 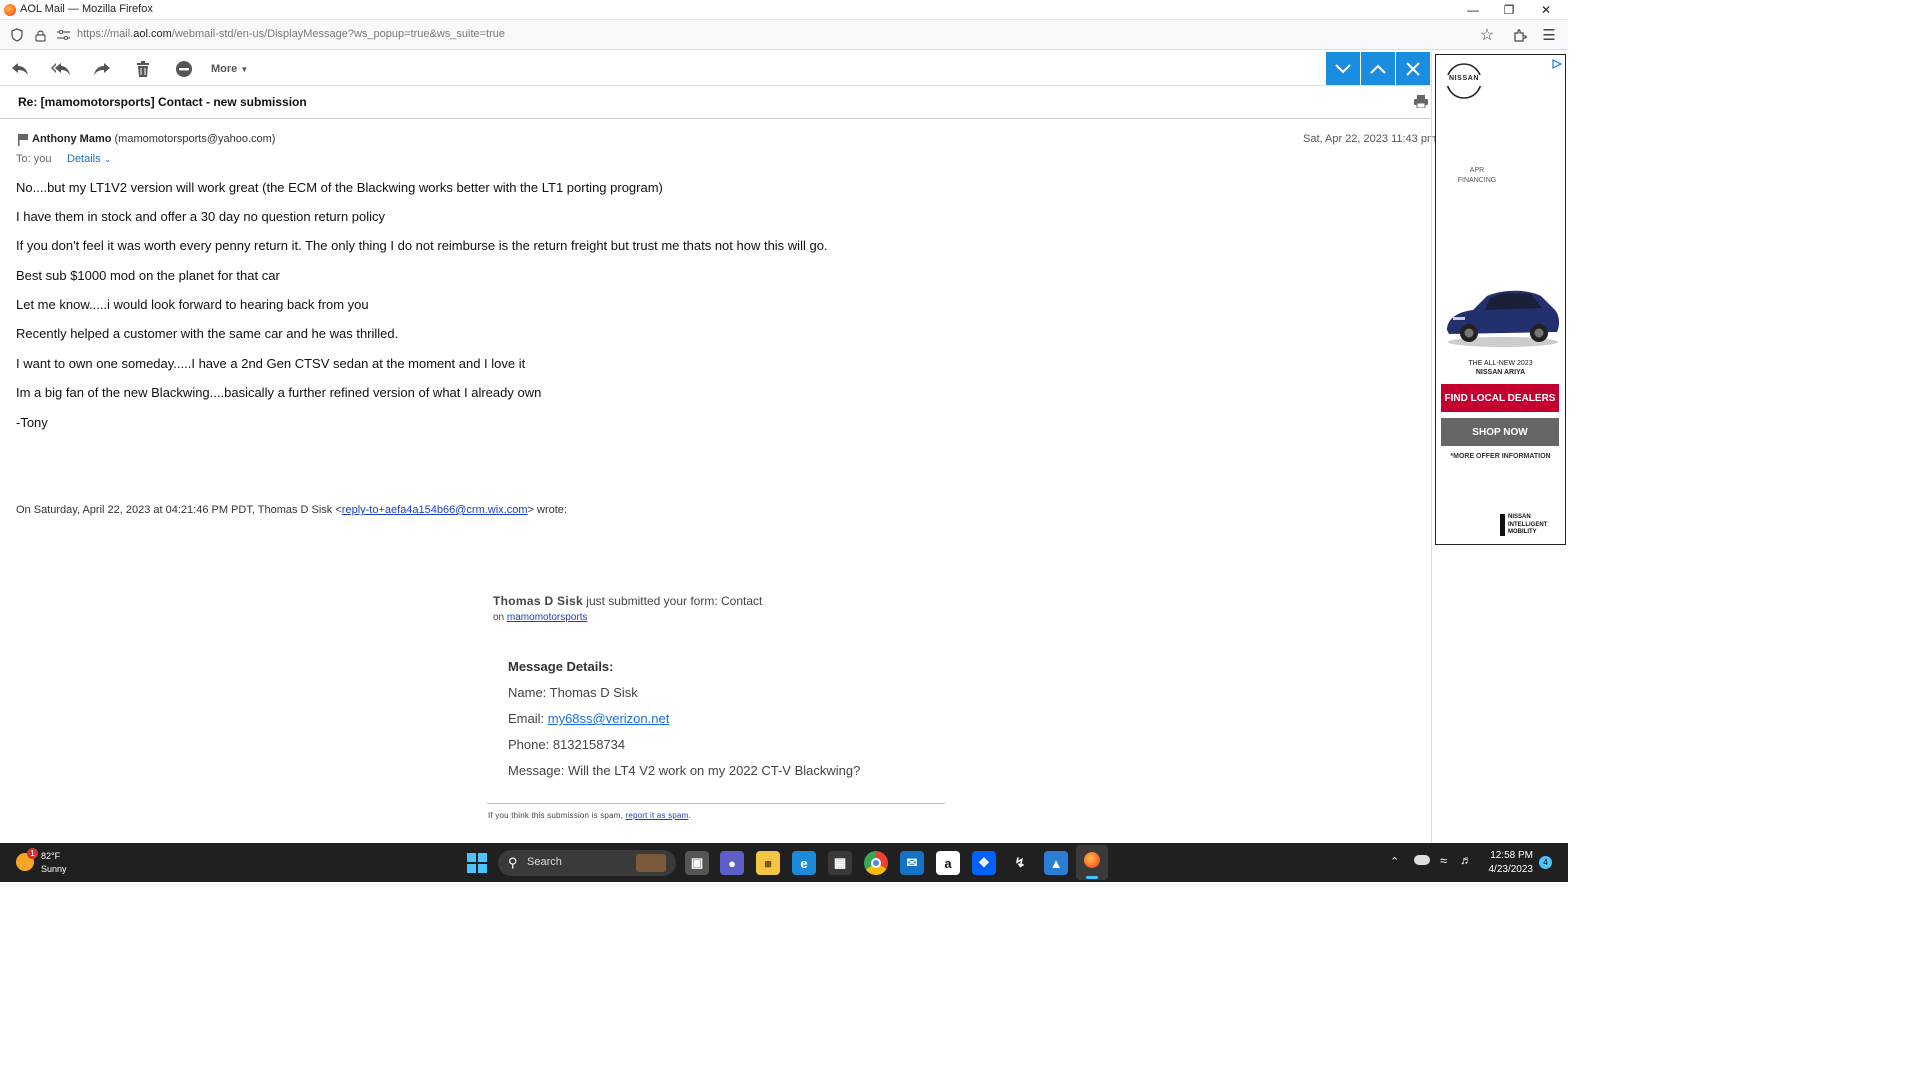 I want to click on chrome-icon, so click(x=876, y=863).